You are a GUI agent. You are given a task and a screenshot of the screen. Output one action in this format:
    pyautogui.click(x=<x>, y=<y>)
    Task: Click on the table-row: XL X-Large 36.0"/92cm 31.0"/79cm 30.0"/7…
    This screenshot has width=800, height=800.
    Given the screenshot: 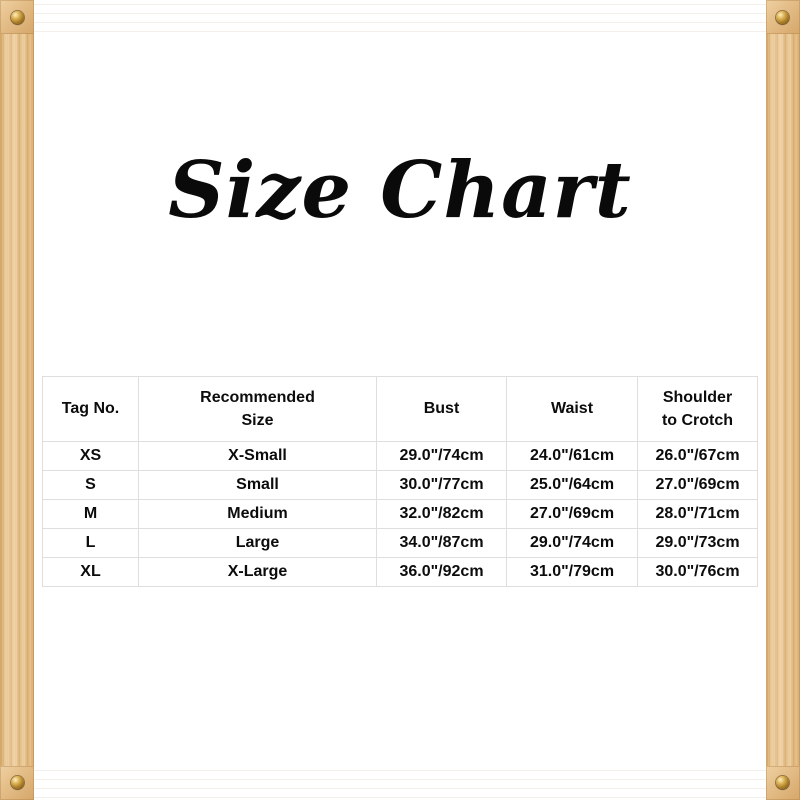 What is the action you would take?
    pyautogui.click(x=400, y=572)
    